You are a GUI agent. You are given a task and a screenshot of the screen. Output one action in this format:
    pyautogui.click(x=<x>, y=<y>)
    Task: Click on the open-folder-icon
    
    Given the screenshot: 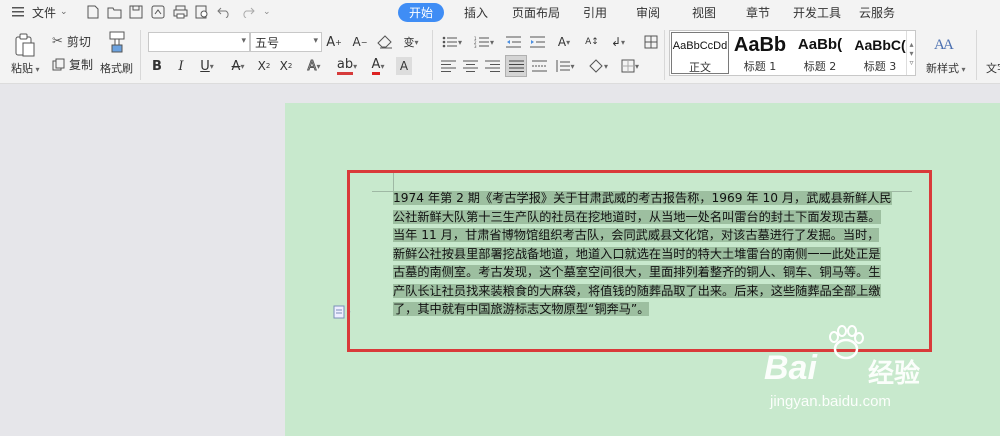 What is the action you would take?
    pyautogui.click(x=114, y=12)
    